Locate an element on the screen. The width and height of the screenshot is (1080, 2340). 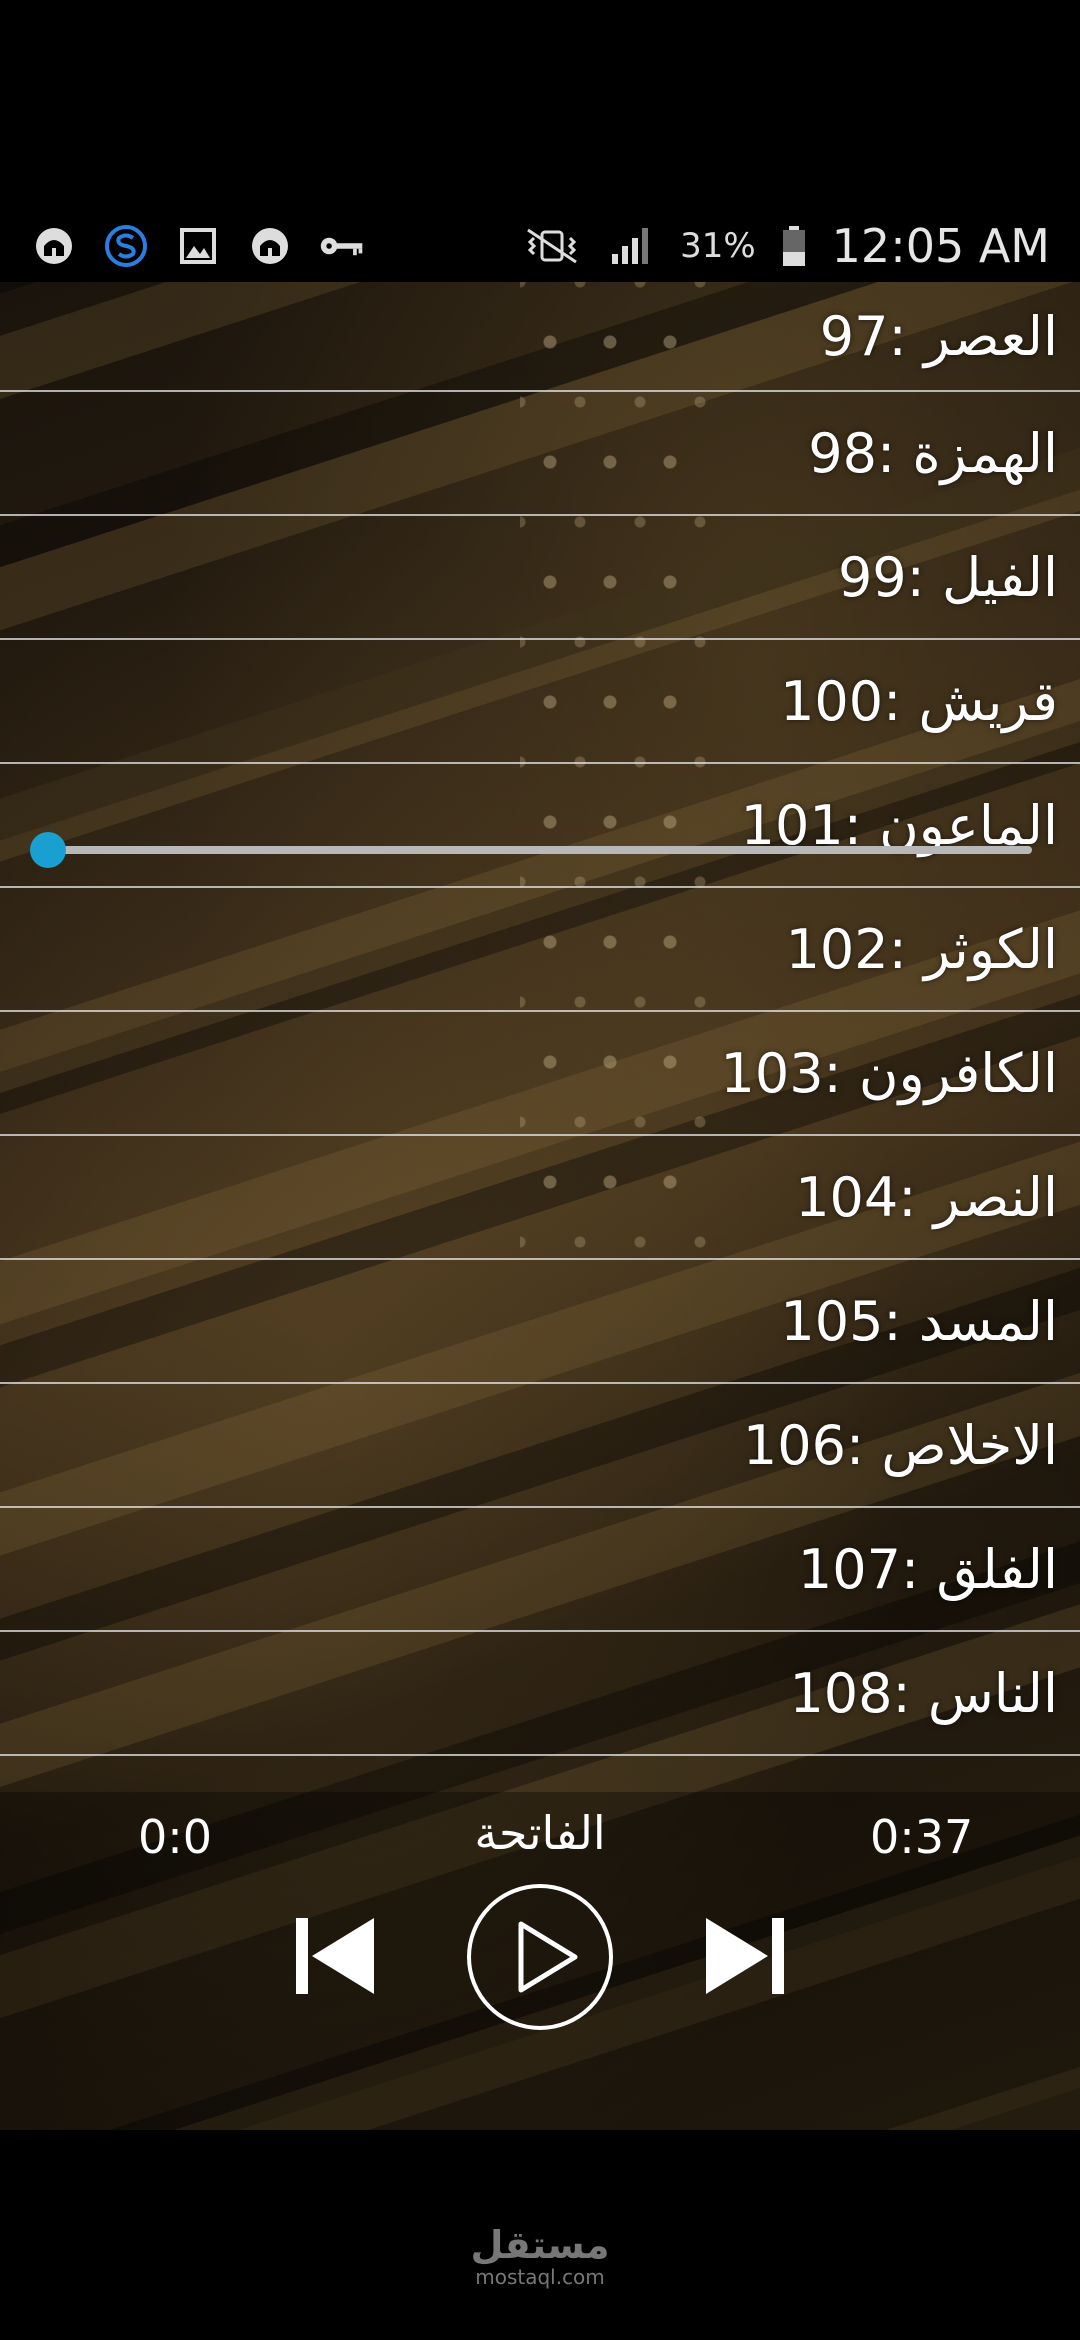
next-button is located at coordinates (746, 1956).